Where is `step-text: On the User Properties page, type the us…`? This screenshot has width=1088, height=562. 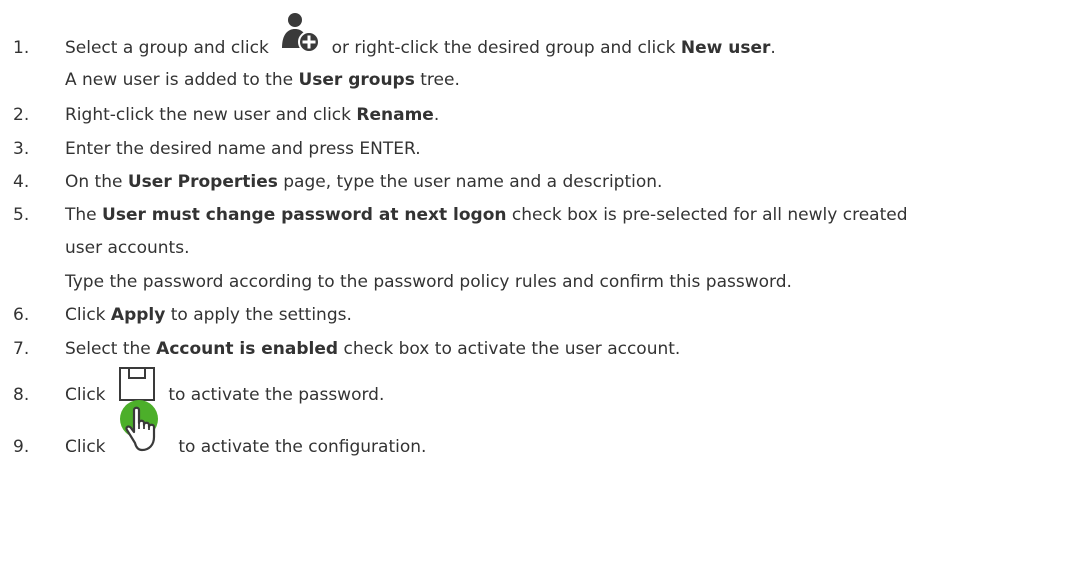 step-text: On the User Properties page, type the us… is located at coordinates (363, 182).